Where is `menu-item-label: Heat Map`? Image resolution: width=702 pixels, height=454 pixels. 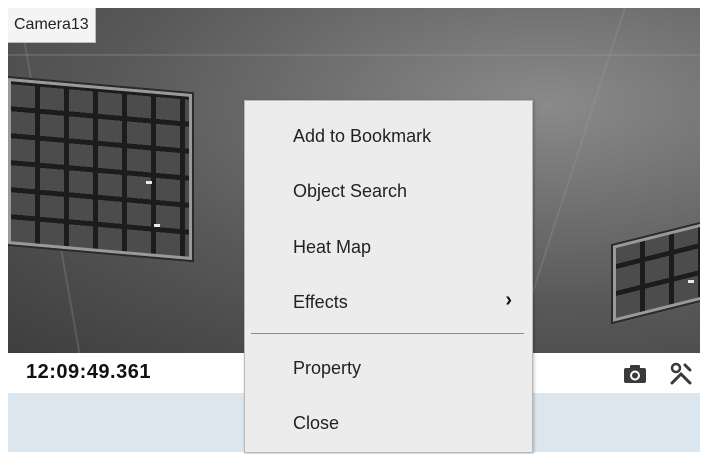
menu-item-label: Heat Map is located at coordinates (332, 247).